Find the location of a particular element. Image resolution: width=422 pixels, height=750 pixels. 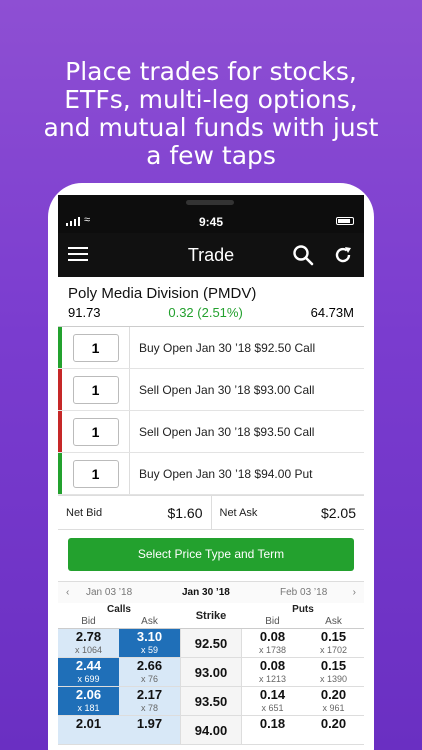

put-bid-cell: 0.08 x 1738 is located at coordinates (272, 643).